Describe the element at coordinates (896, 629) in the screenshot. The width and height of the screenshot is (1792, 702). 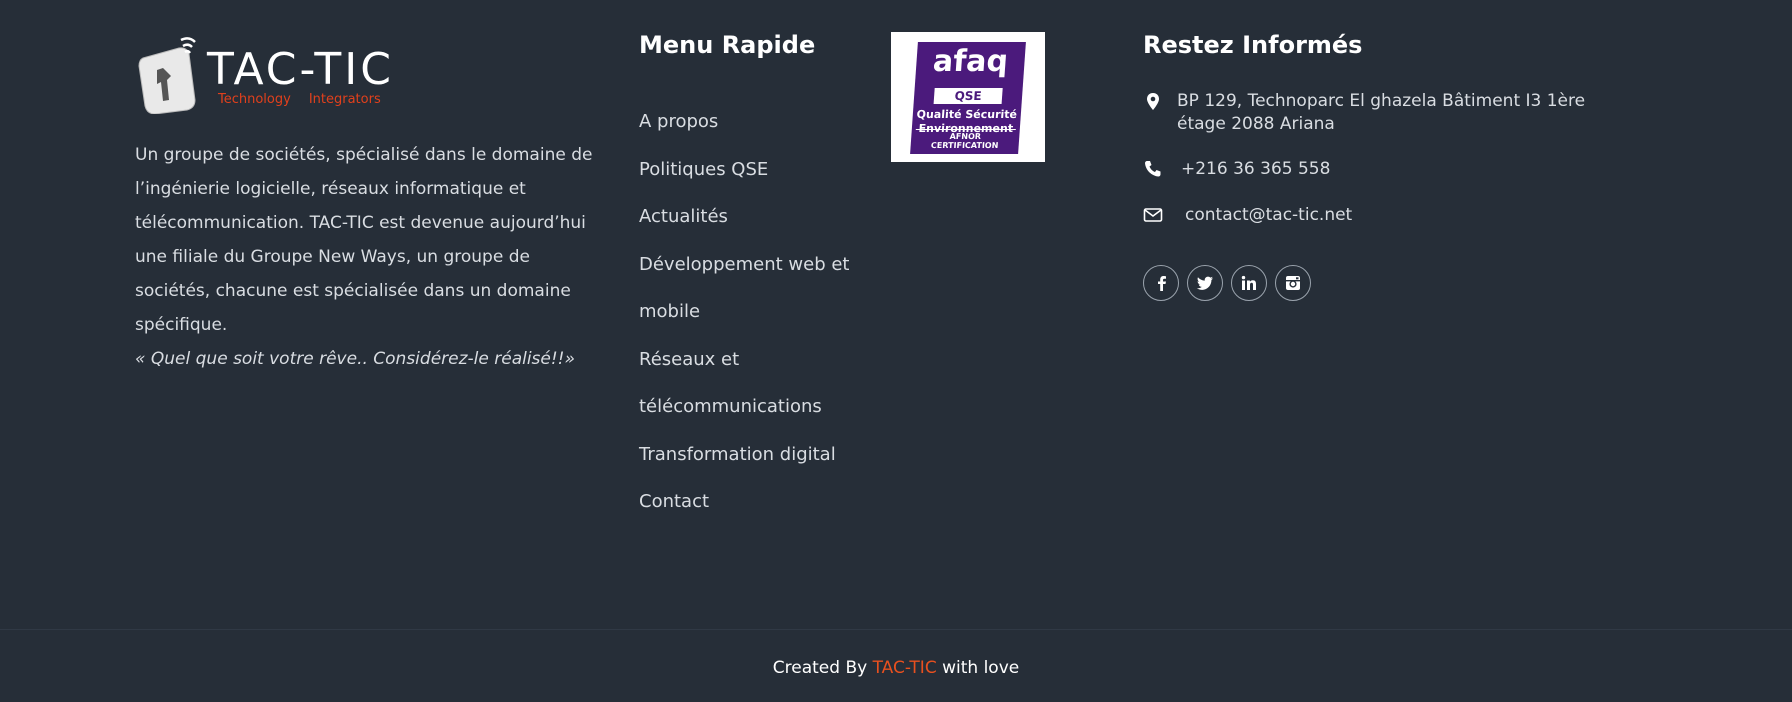
I see `footer-divider` at that location.